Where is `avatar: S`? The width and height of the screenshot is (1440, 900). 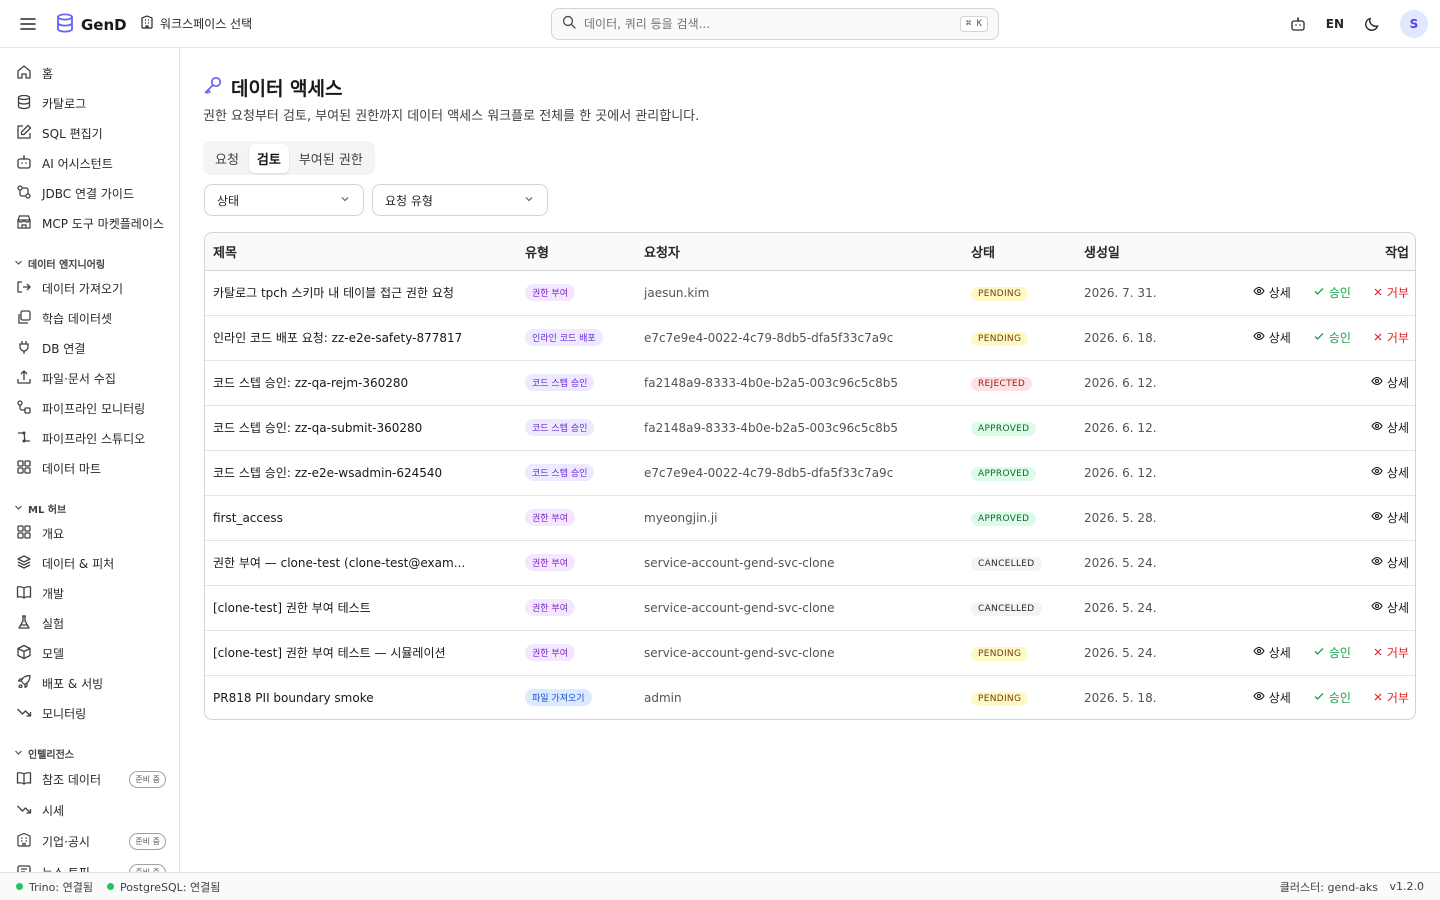
avatar: S is located at coordinates (1414, 24).